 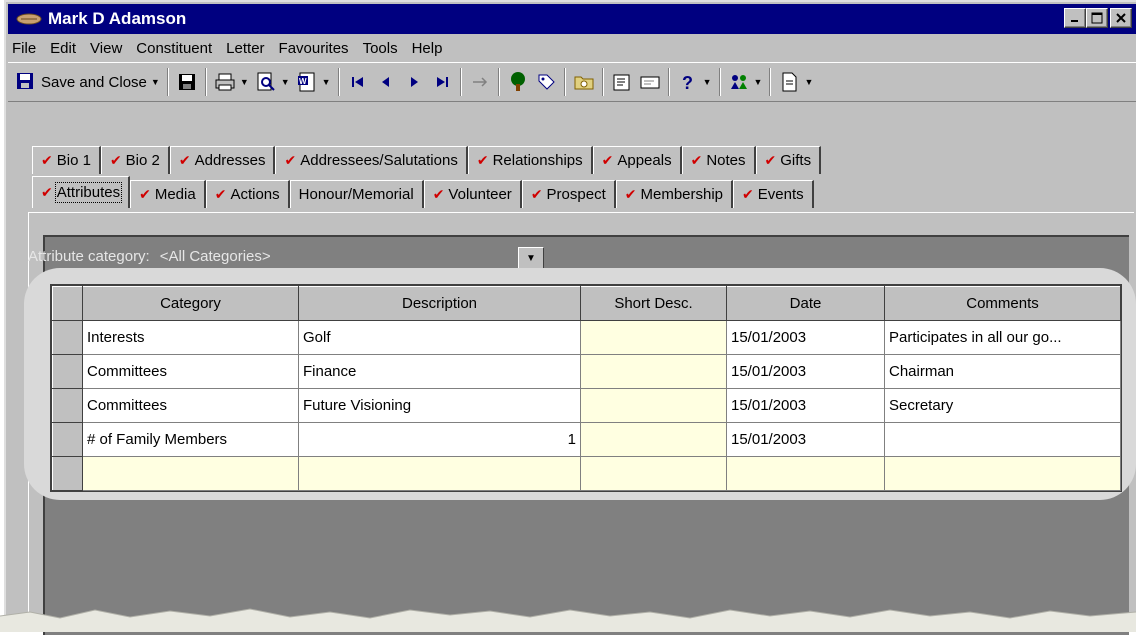 I want to click on column-header-date: Date, so click(x=805, y=303).